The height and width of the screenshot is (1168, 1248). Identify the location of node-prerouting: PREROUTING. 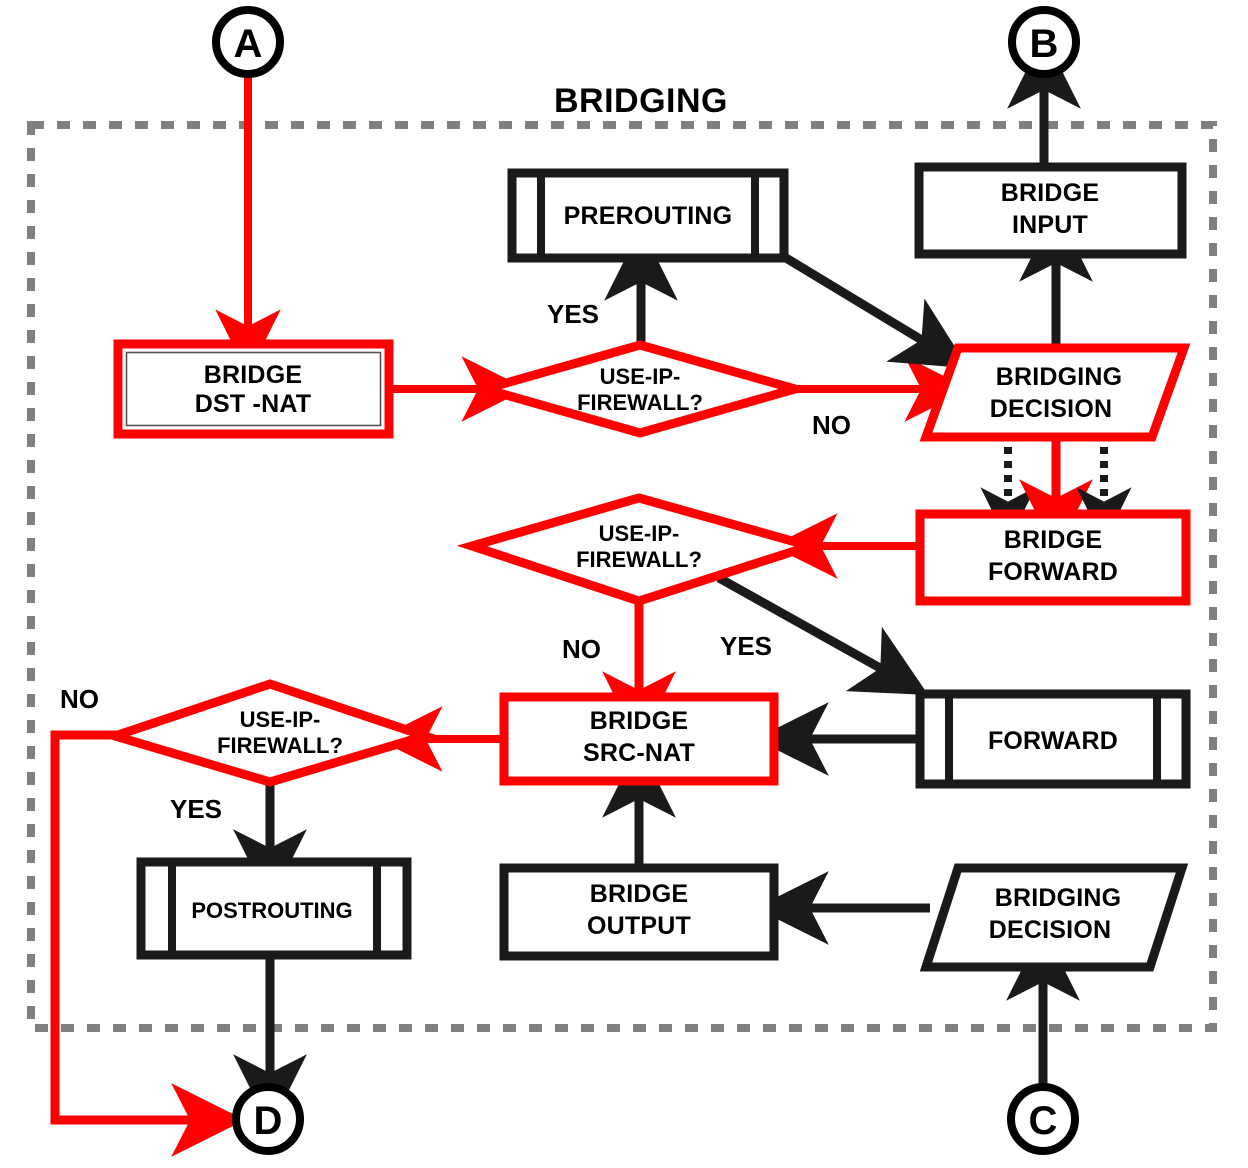
(648, 215).